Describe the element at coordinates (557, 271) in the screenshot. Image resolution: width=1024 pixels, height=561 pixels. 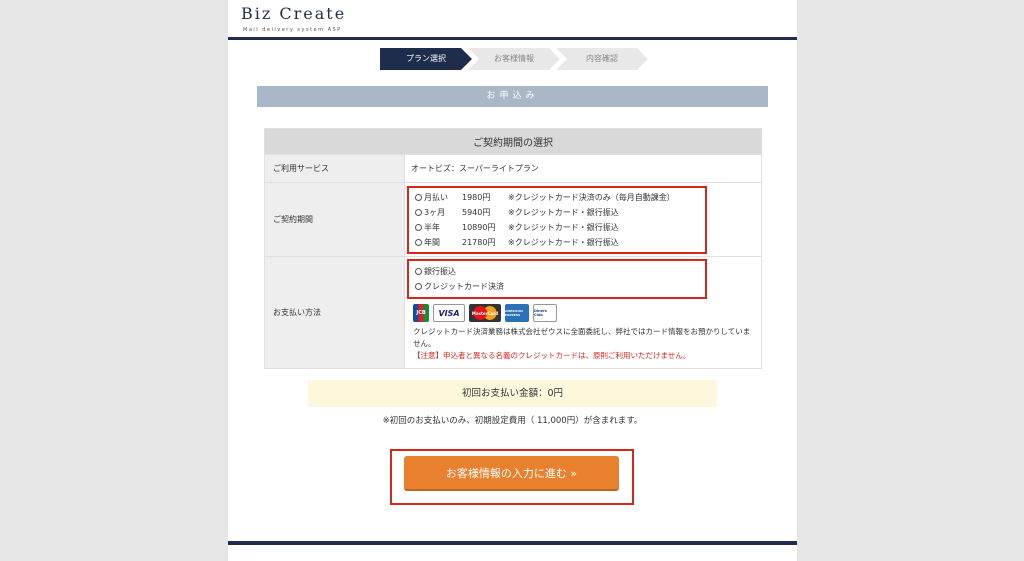
I see `payment-option-bank: 銀行振込` at that location.